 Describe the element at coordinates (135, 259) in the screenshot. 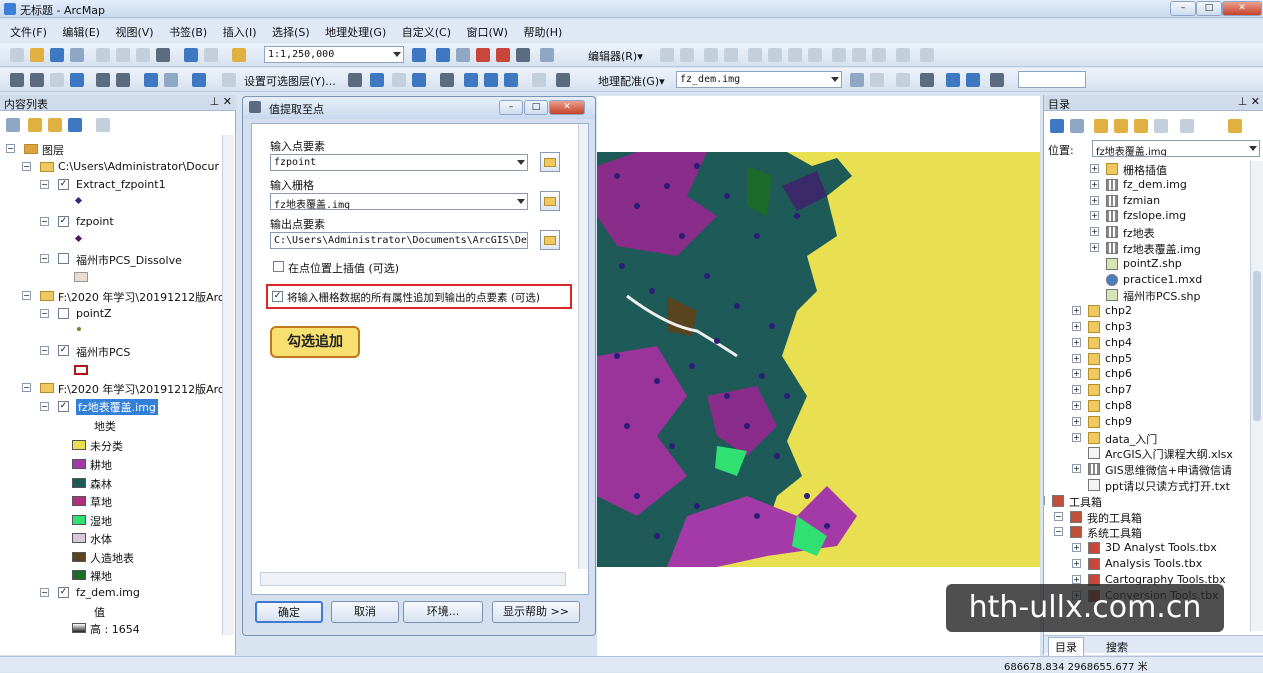

I see `toc-layer-pcs-dissolve: − 福州市PCS_Dissolve` at that location.